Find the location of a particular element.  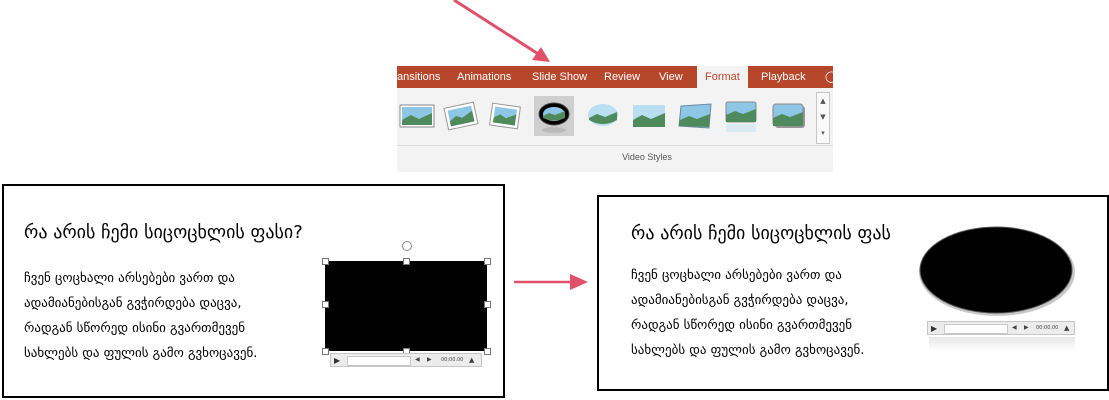

rotate-handle-icon is located at coordinates (407, 246).